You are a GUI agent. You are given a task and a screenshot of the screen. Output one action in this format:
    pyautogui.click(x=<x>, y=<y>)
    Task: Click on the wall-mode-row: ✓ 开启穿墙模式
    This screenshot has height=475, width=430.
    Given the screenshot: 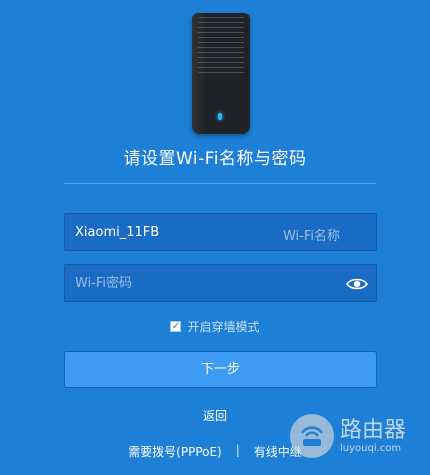 What is the action you would take?
    pyautogui.click(x=215, y=326)
    